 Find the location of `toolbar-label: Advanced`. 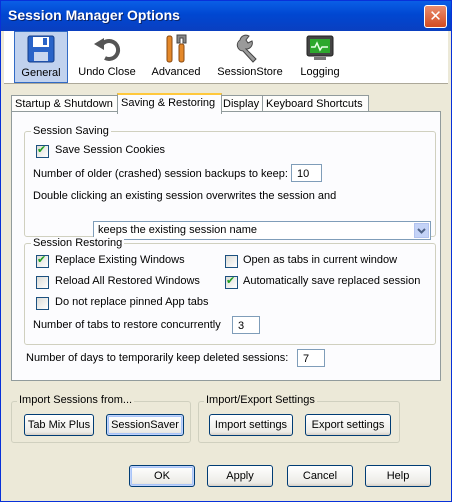

toolbar-label: Advanced is located at coordinates (176, 72).